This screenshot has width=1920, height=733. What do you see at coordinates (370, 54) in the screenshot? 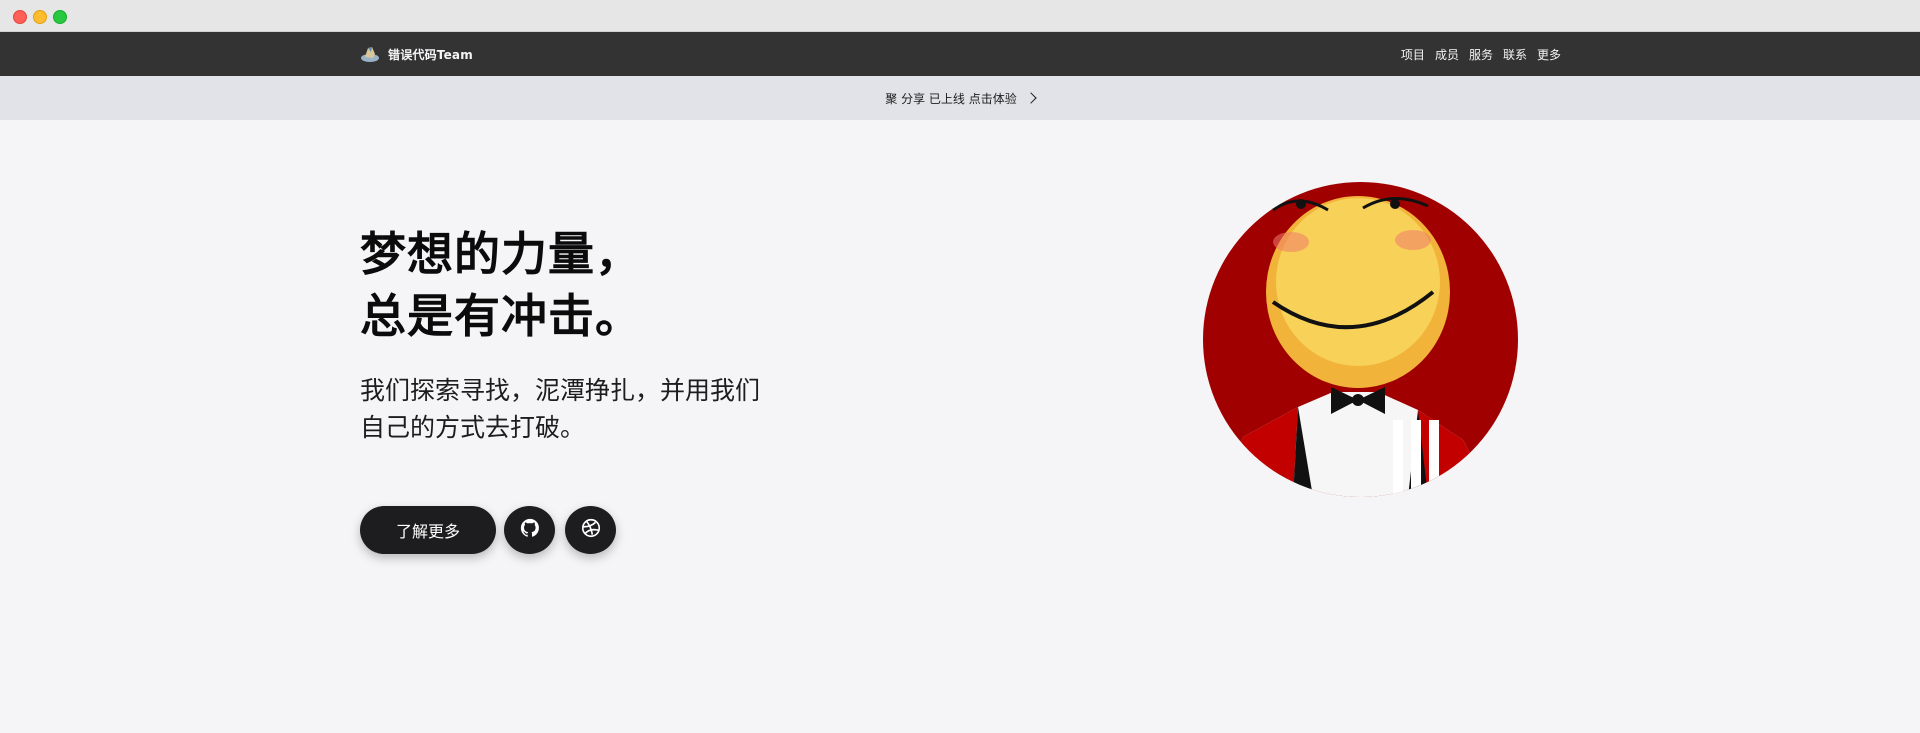
I see `logo-icon` at bounding box center [370, 54].